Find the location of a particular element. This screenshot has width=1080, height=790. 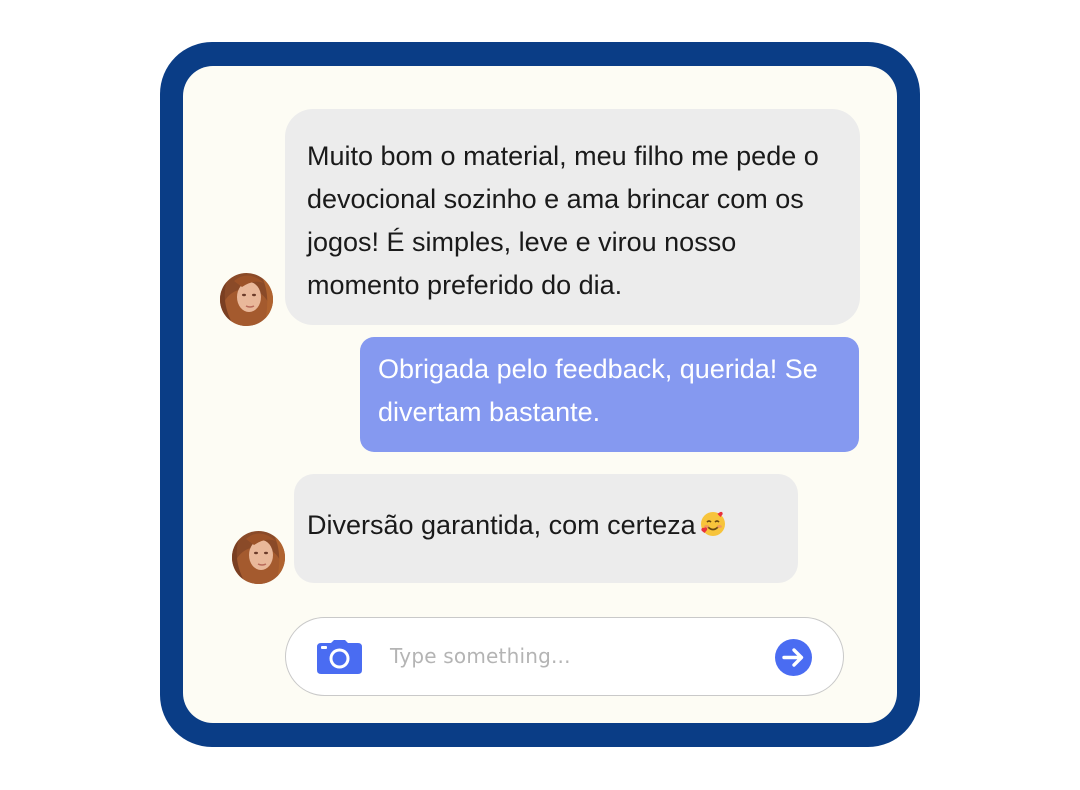

send-arrow-icon is located at coordinates (793, 657).